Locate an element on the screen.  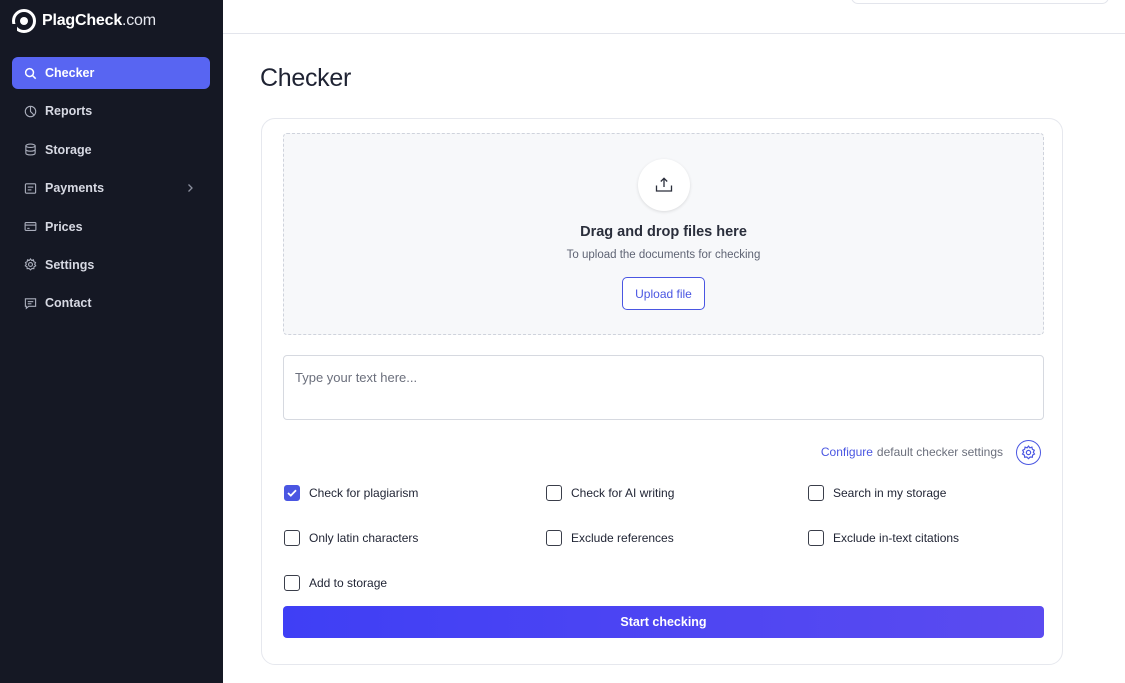
text-input is located at coordinates (663, 387).